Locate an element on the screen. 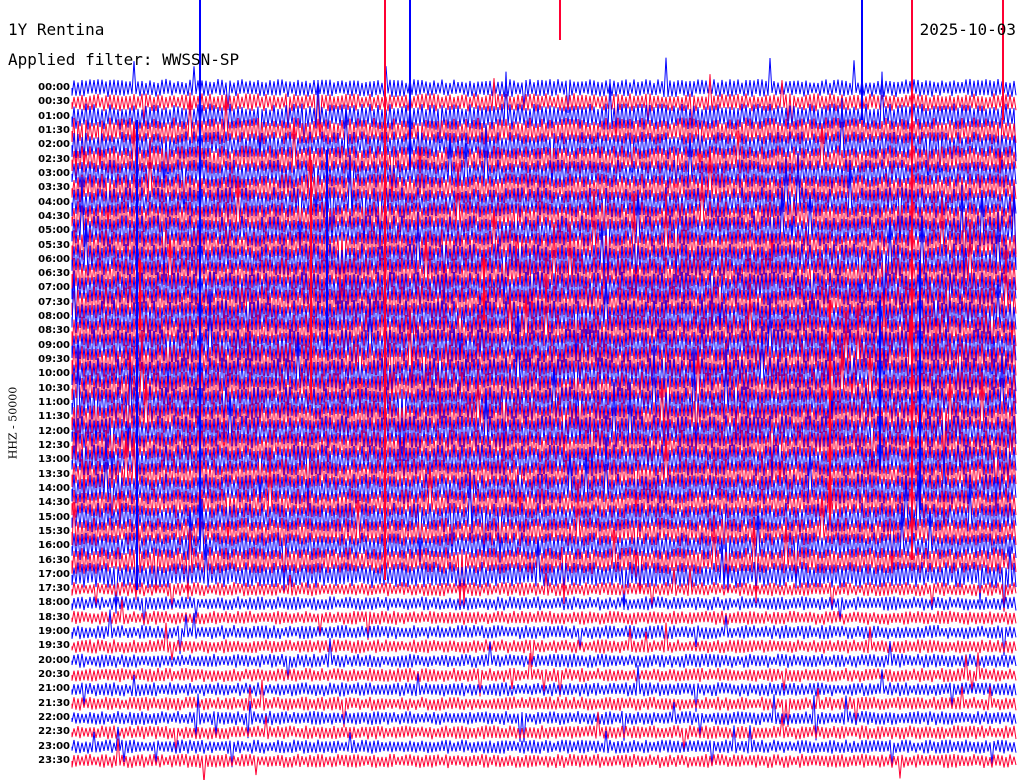 The width and height of the screenshot is (1024, 780). time-label: 06:30 is located at coordinates (54, 274).